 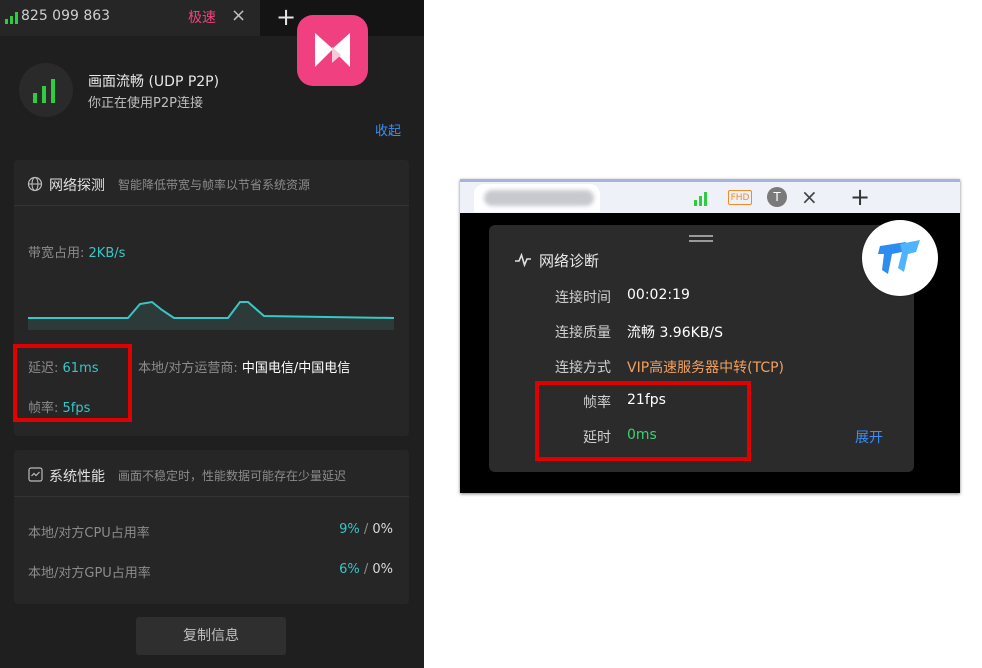 I want to click on quality-avatar, so click(x=46, y=90).